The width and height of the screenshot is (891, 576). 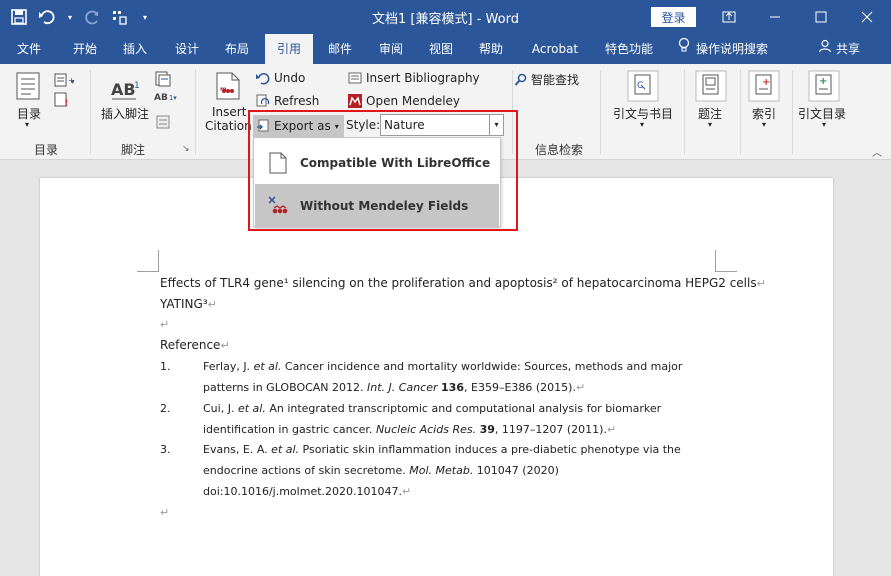 What do you see at coordinates (80, 17) in the screenshot?
I see `quick-access-toolbar: ▾ ▾` at bounding box center [80, 17].